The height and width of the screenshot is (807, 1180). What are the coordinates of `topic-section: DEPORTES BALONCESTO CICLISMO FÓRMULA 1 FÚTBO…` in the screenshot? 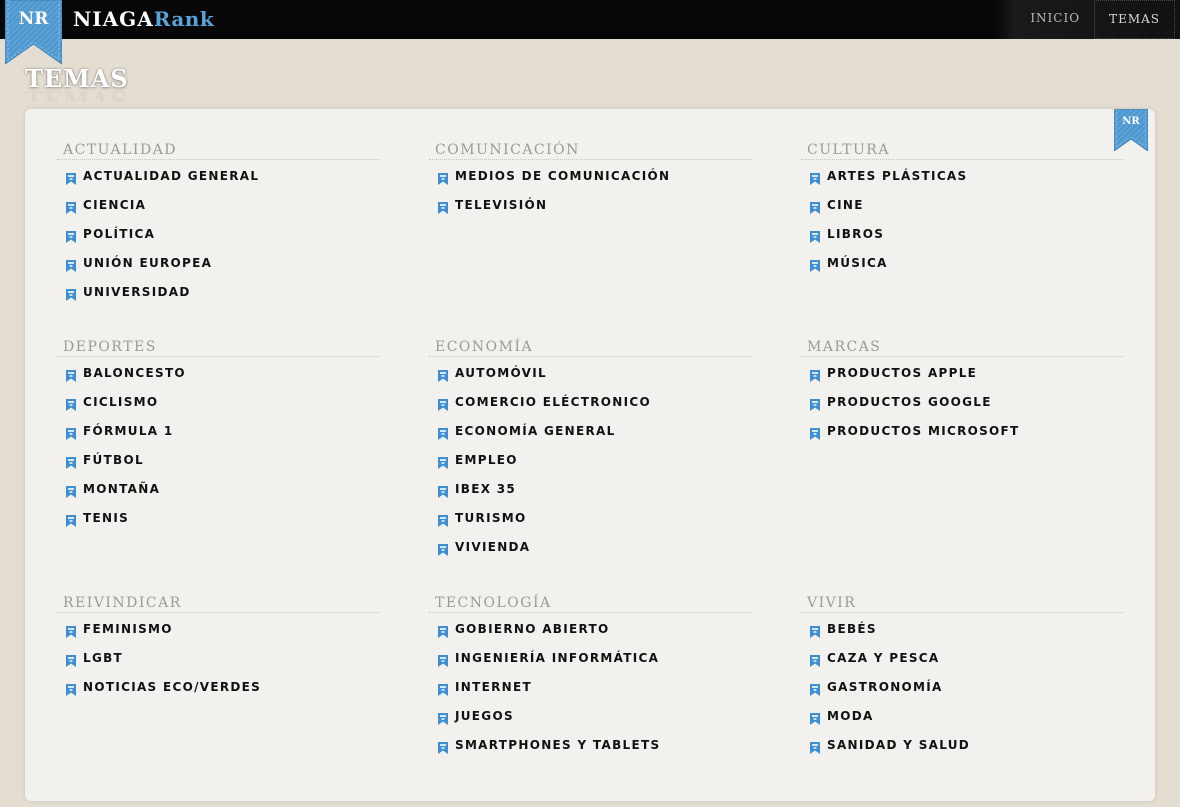 It's located at (218, 434).